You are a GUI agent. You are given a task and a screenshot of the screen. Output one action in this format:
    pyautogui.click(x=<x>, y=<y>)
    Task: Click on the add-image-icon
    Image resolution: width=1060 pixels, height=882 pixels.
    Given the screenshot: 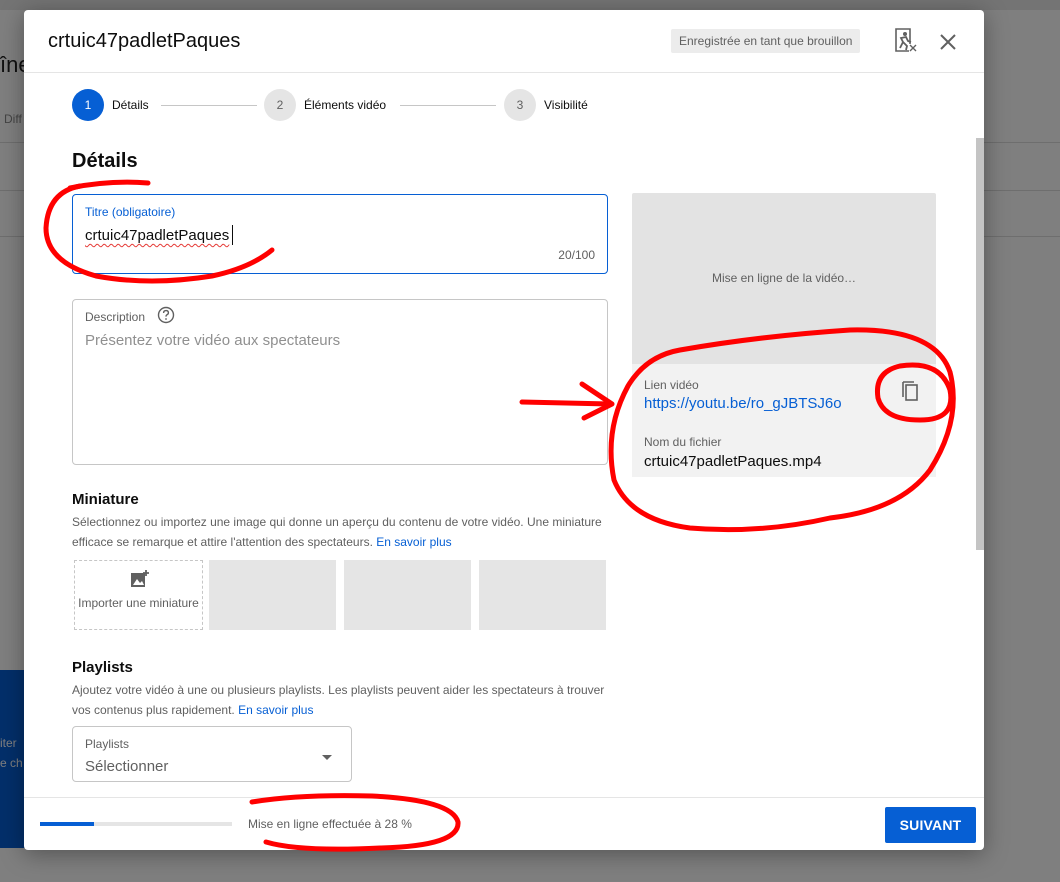 What is the action you would take?
    pyautogui.click(x=140, y=579)
    